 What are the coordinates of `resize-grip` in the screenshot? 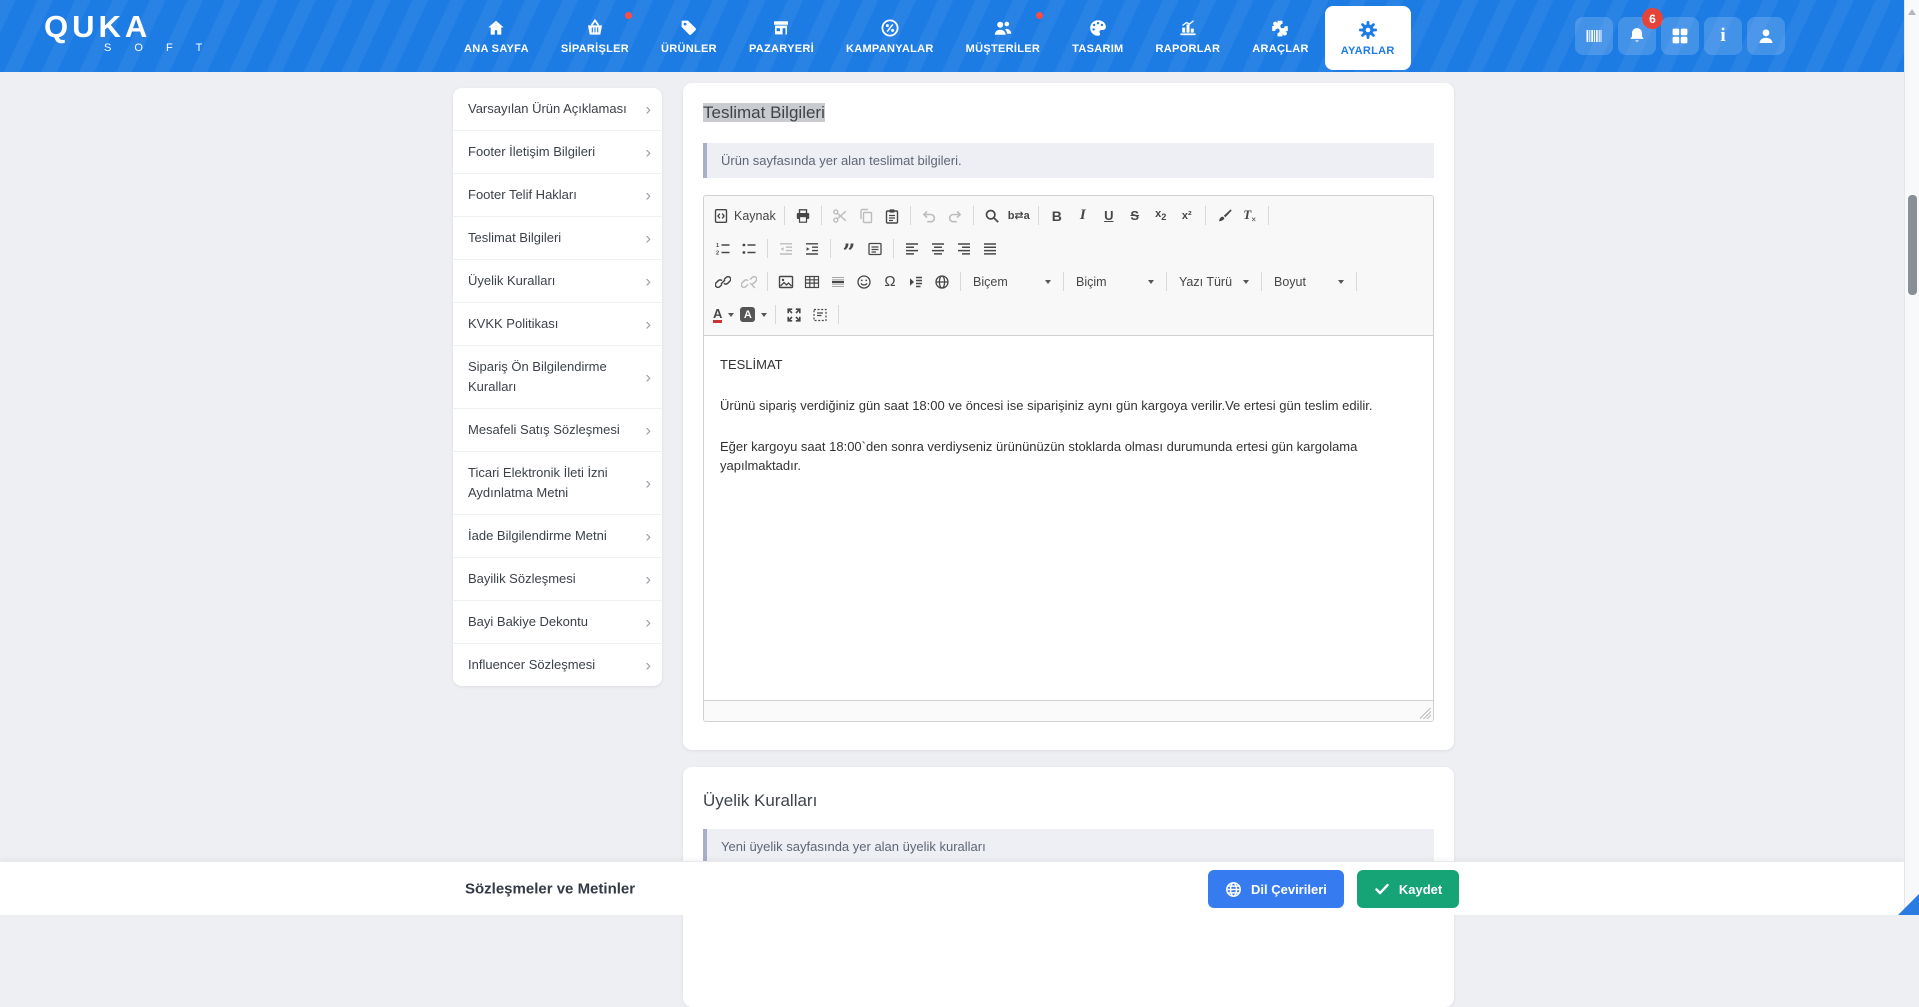 It's located at (1425, 713).